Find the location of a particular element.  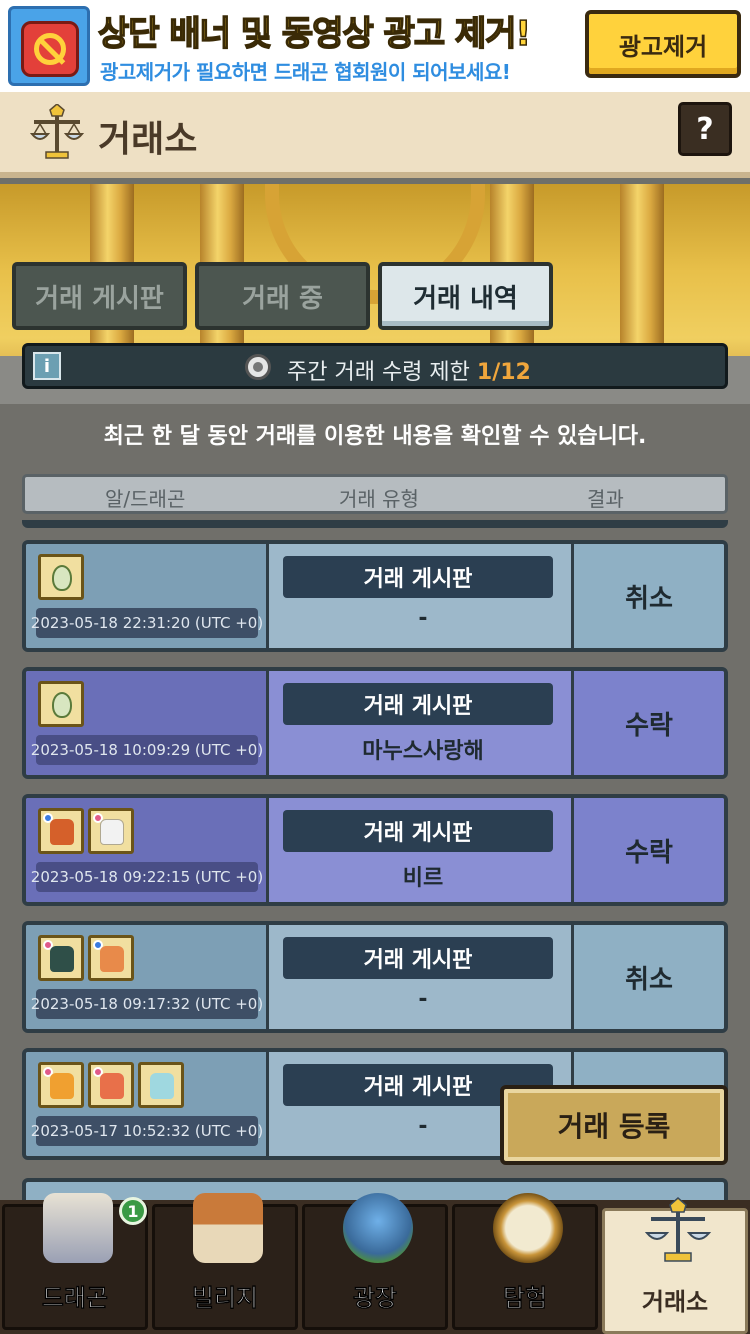

bottom-nav: 1 드래곤 빌리지 광장 탐험 거래소 is located at coordinates (375, 1263).